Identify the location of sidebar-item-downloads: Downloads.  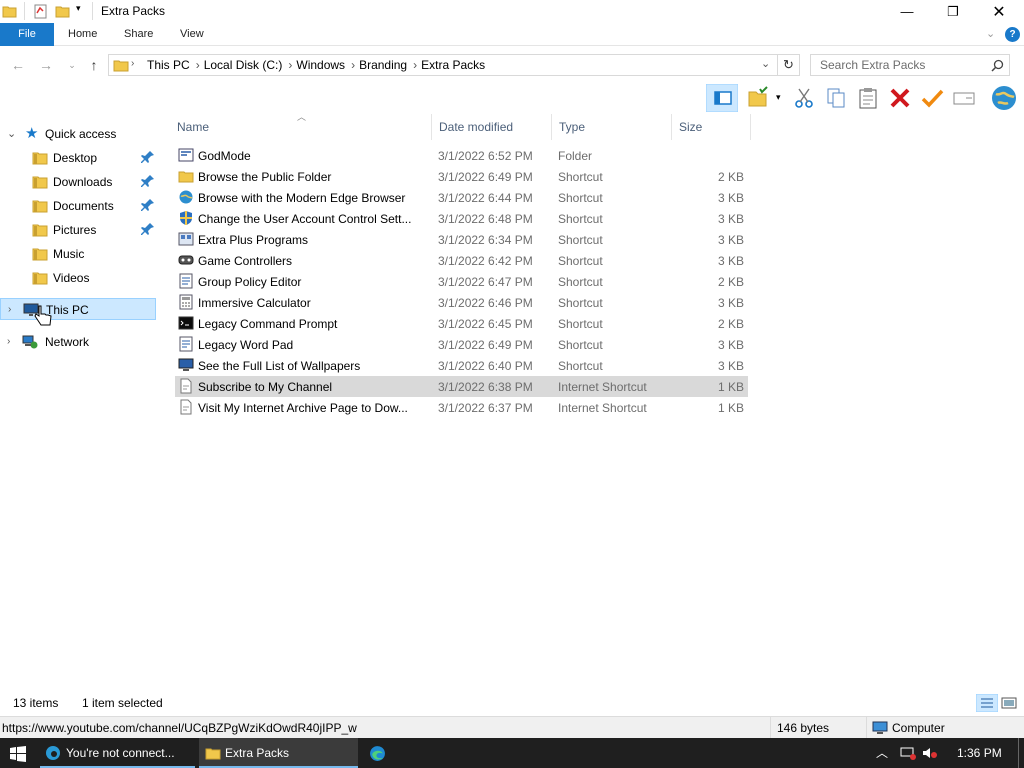
(78, 182).